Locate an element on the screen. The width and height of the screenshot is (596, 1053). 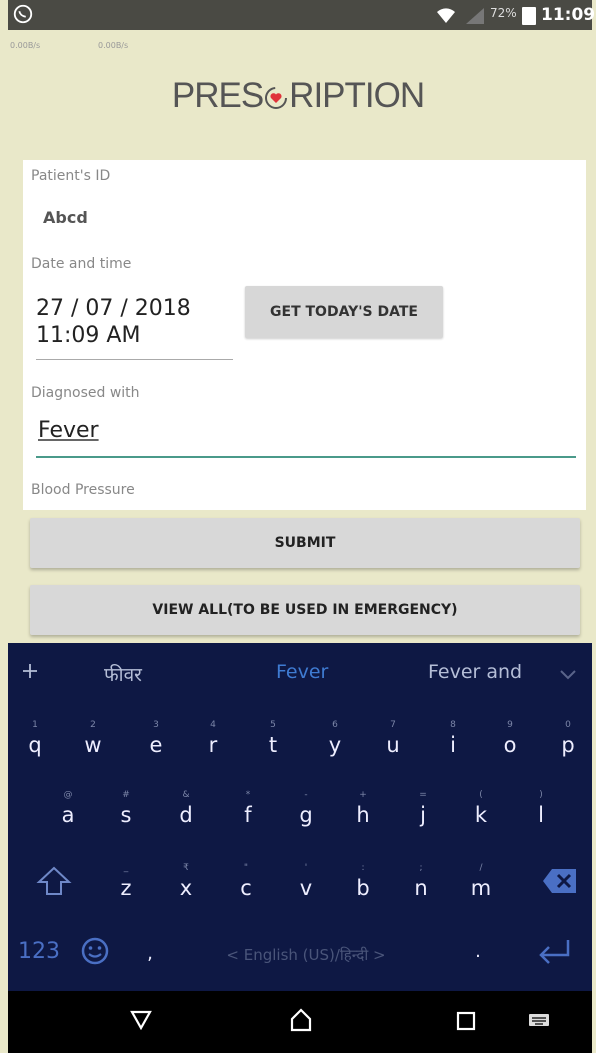
key-e: 3e is located at coordinates (156, 738).